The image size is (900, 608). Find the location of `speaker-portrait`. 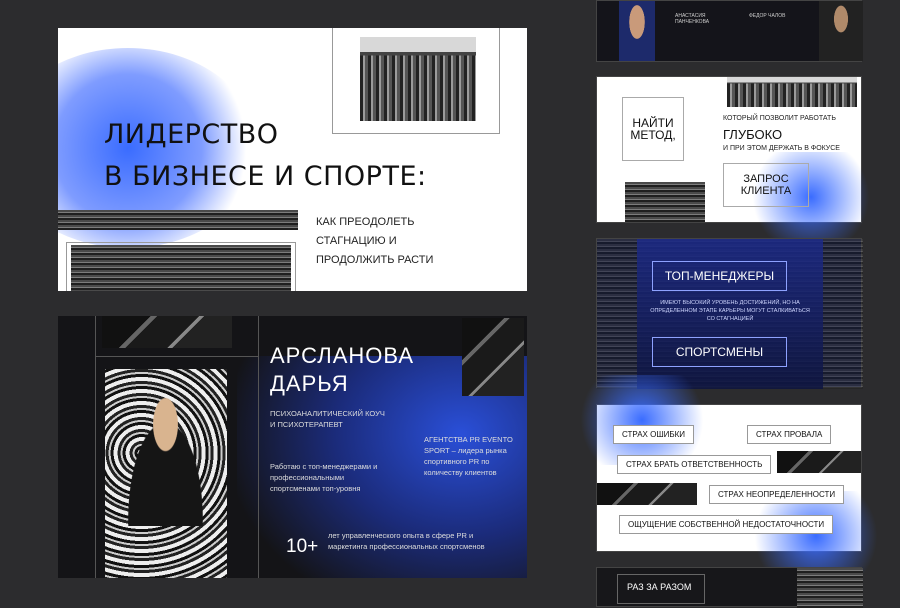

speaker-portrait is located at coordinates (165, 461).